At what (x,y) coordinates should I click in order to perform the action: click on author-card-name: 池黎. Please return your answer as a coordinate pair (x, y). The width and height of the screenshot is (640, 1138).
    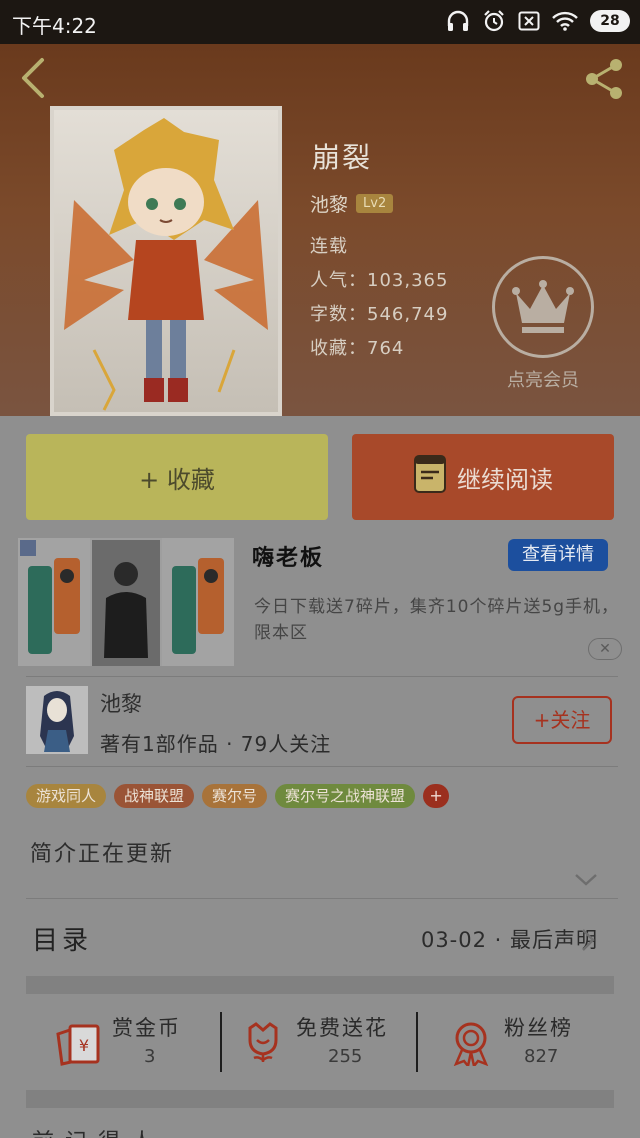
    Looking at the image, I should click on (121, 703).